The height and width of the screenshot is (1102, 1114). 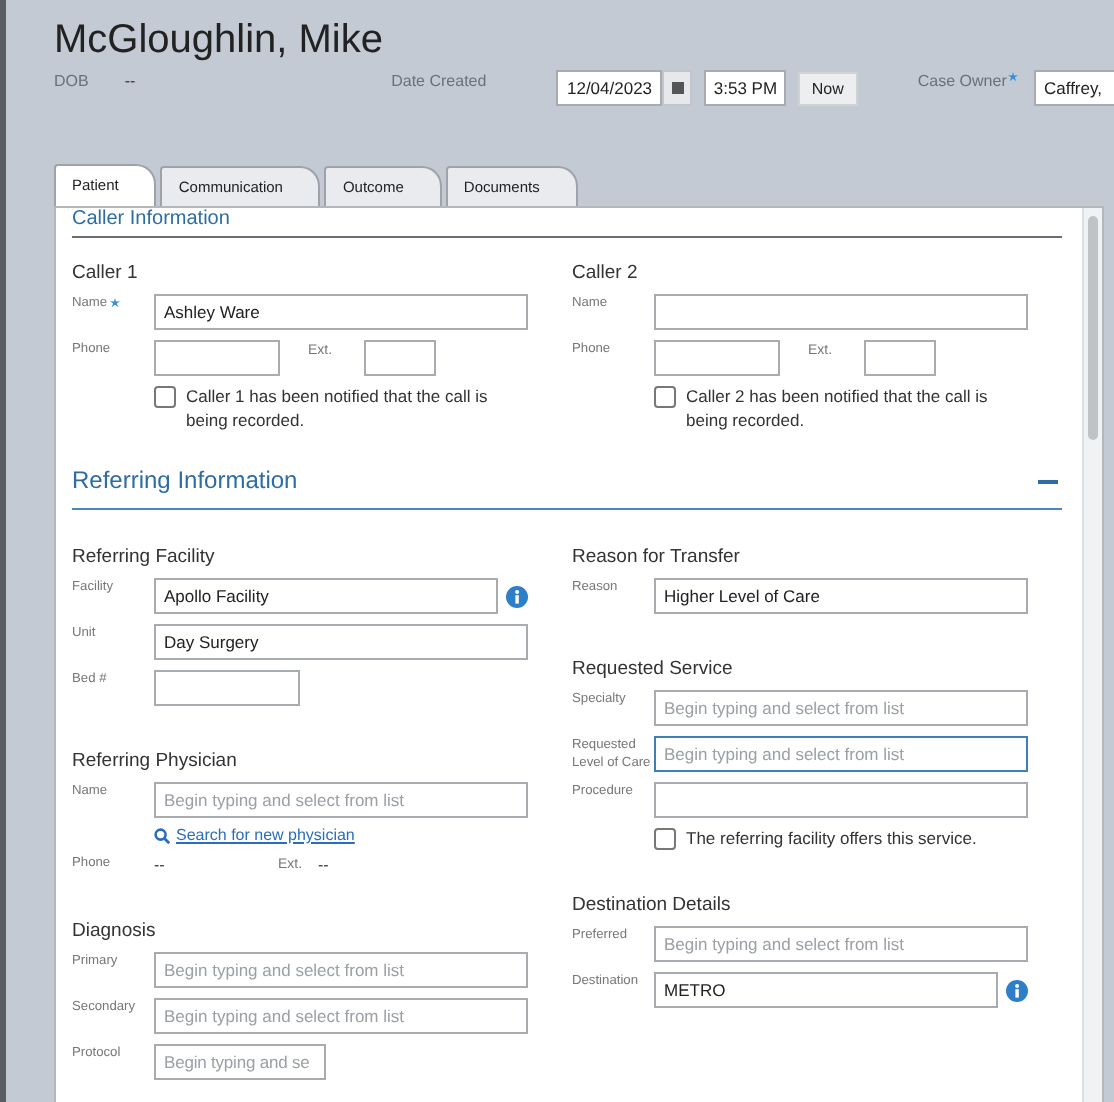 I want to click on checkbox-label: The referring facility offers this service., so click(x=832, y=838).